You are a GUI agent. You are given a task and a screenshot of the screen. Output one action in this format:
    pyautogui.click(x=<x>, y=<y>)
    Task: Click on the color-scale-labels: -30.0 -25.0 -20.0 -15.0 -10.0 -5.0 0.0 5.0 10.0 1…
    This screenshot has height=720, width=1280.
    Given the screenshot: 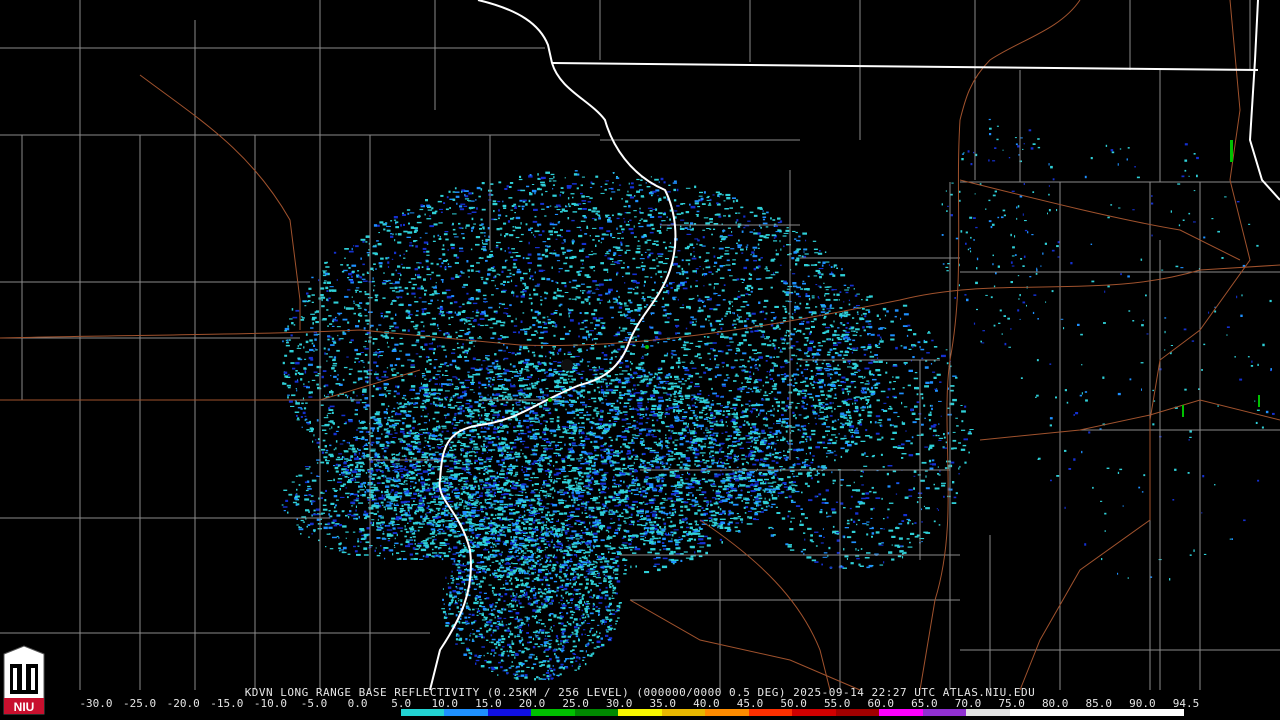 What is the action you would take?
    pyautogui.click(x=639, y=703)
    